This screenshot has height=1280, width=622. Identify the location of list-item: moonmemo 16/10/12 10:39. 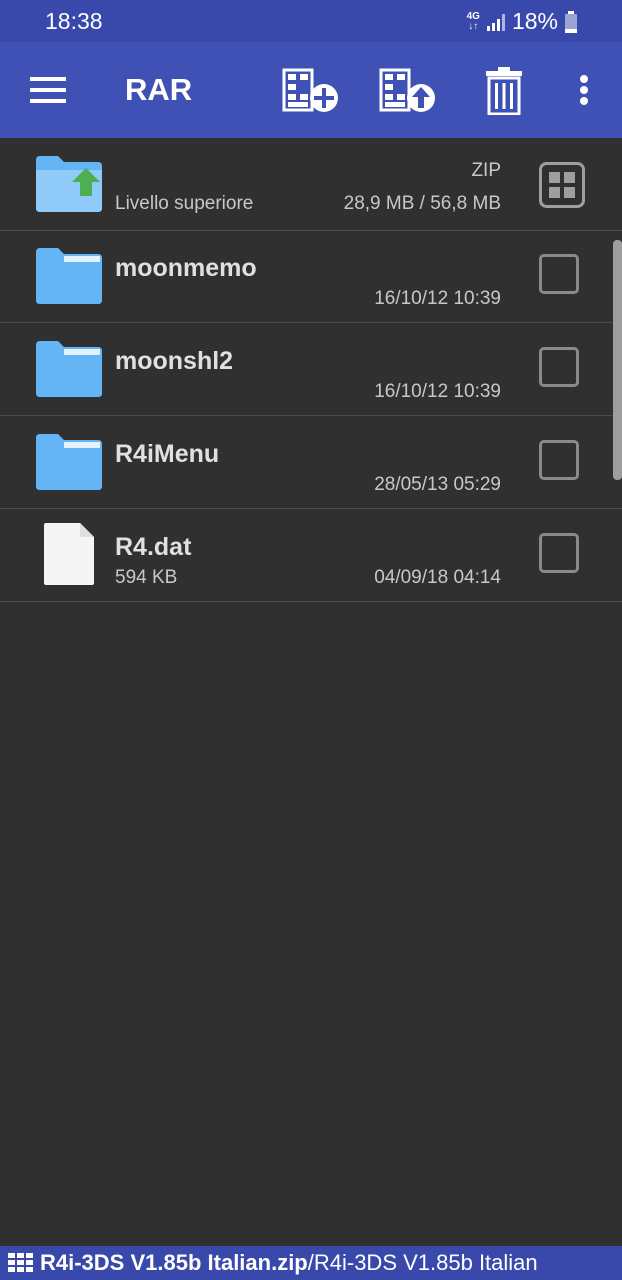
(311, 276).